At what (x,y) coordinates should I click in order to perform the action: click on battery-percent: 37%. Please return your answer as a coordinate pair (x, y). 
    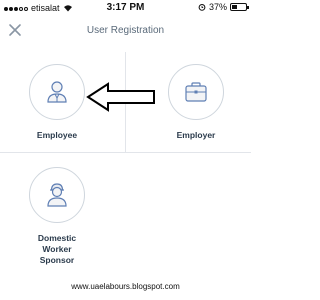
    Looking at the image, I should click on (217, 7).